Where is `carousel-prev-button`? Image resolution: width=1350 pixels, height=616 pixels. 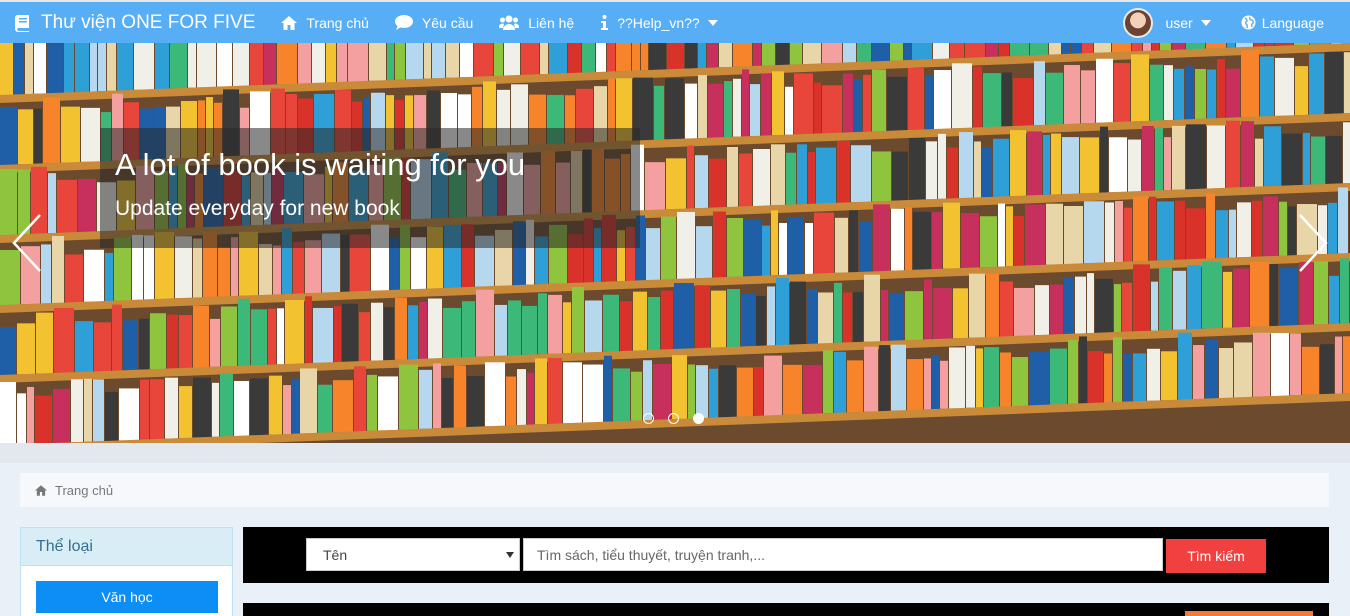 carousel-prev-button is located at coordinates (28, 243).